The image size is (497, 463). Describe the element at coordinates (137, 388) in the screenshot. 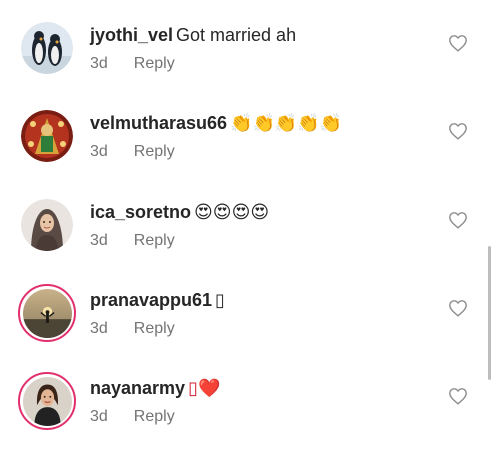

I see `username: nayanarmy` at that location.